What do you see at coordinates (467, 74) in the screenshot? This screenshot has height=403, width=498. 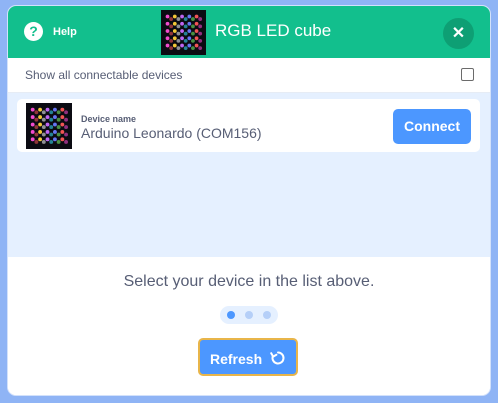 I see `show-all-devices-checkbox` at bounding box center [467, 74].